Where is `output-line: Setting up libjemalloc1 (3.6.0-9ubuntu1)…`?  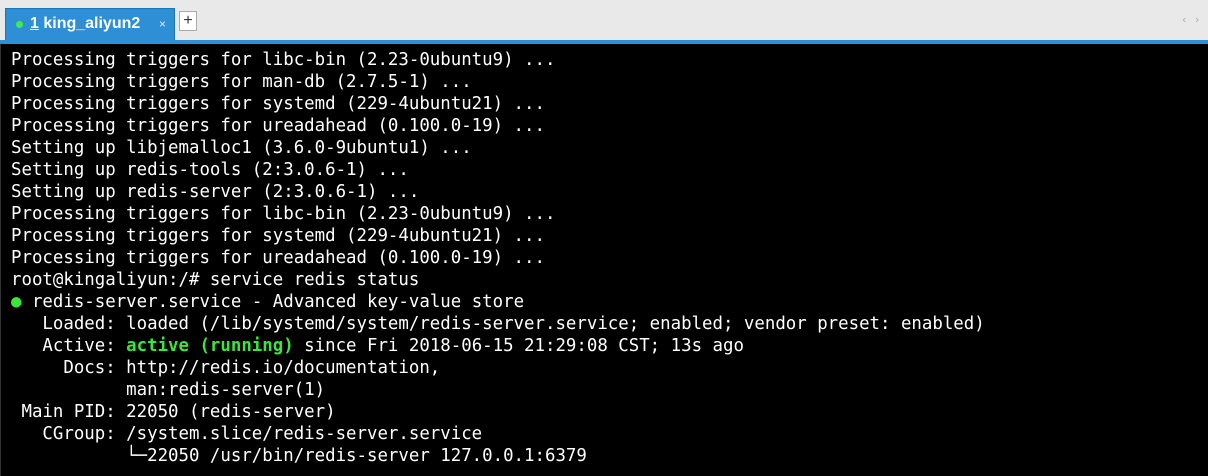 output-line: Setting up libjemalloc1 (3.6.0-9ubuntu1)… is located at coordinates (241, 148).